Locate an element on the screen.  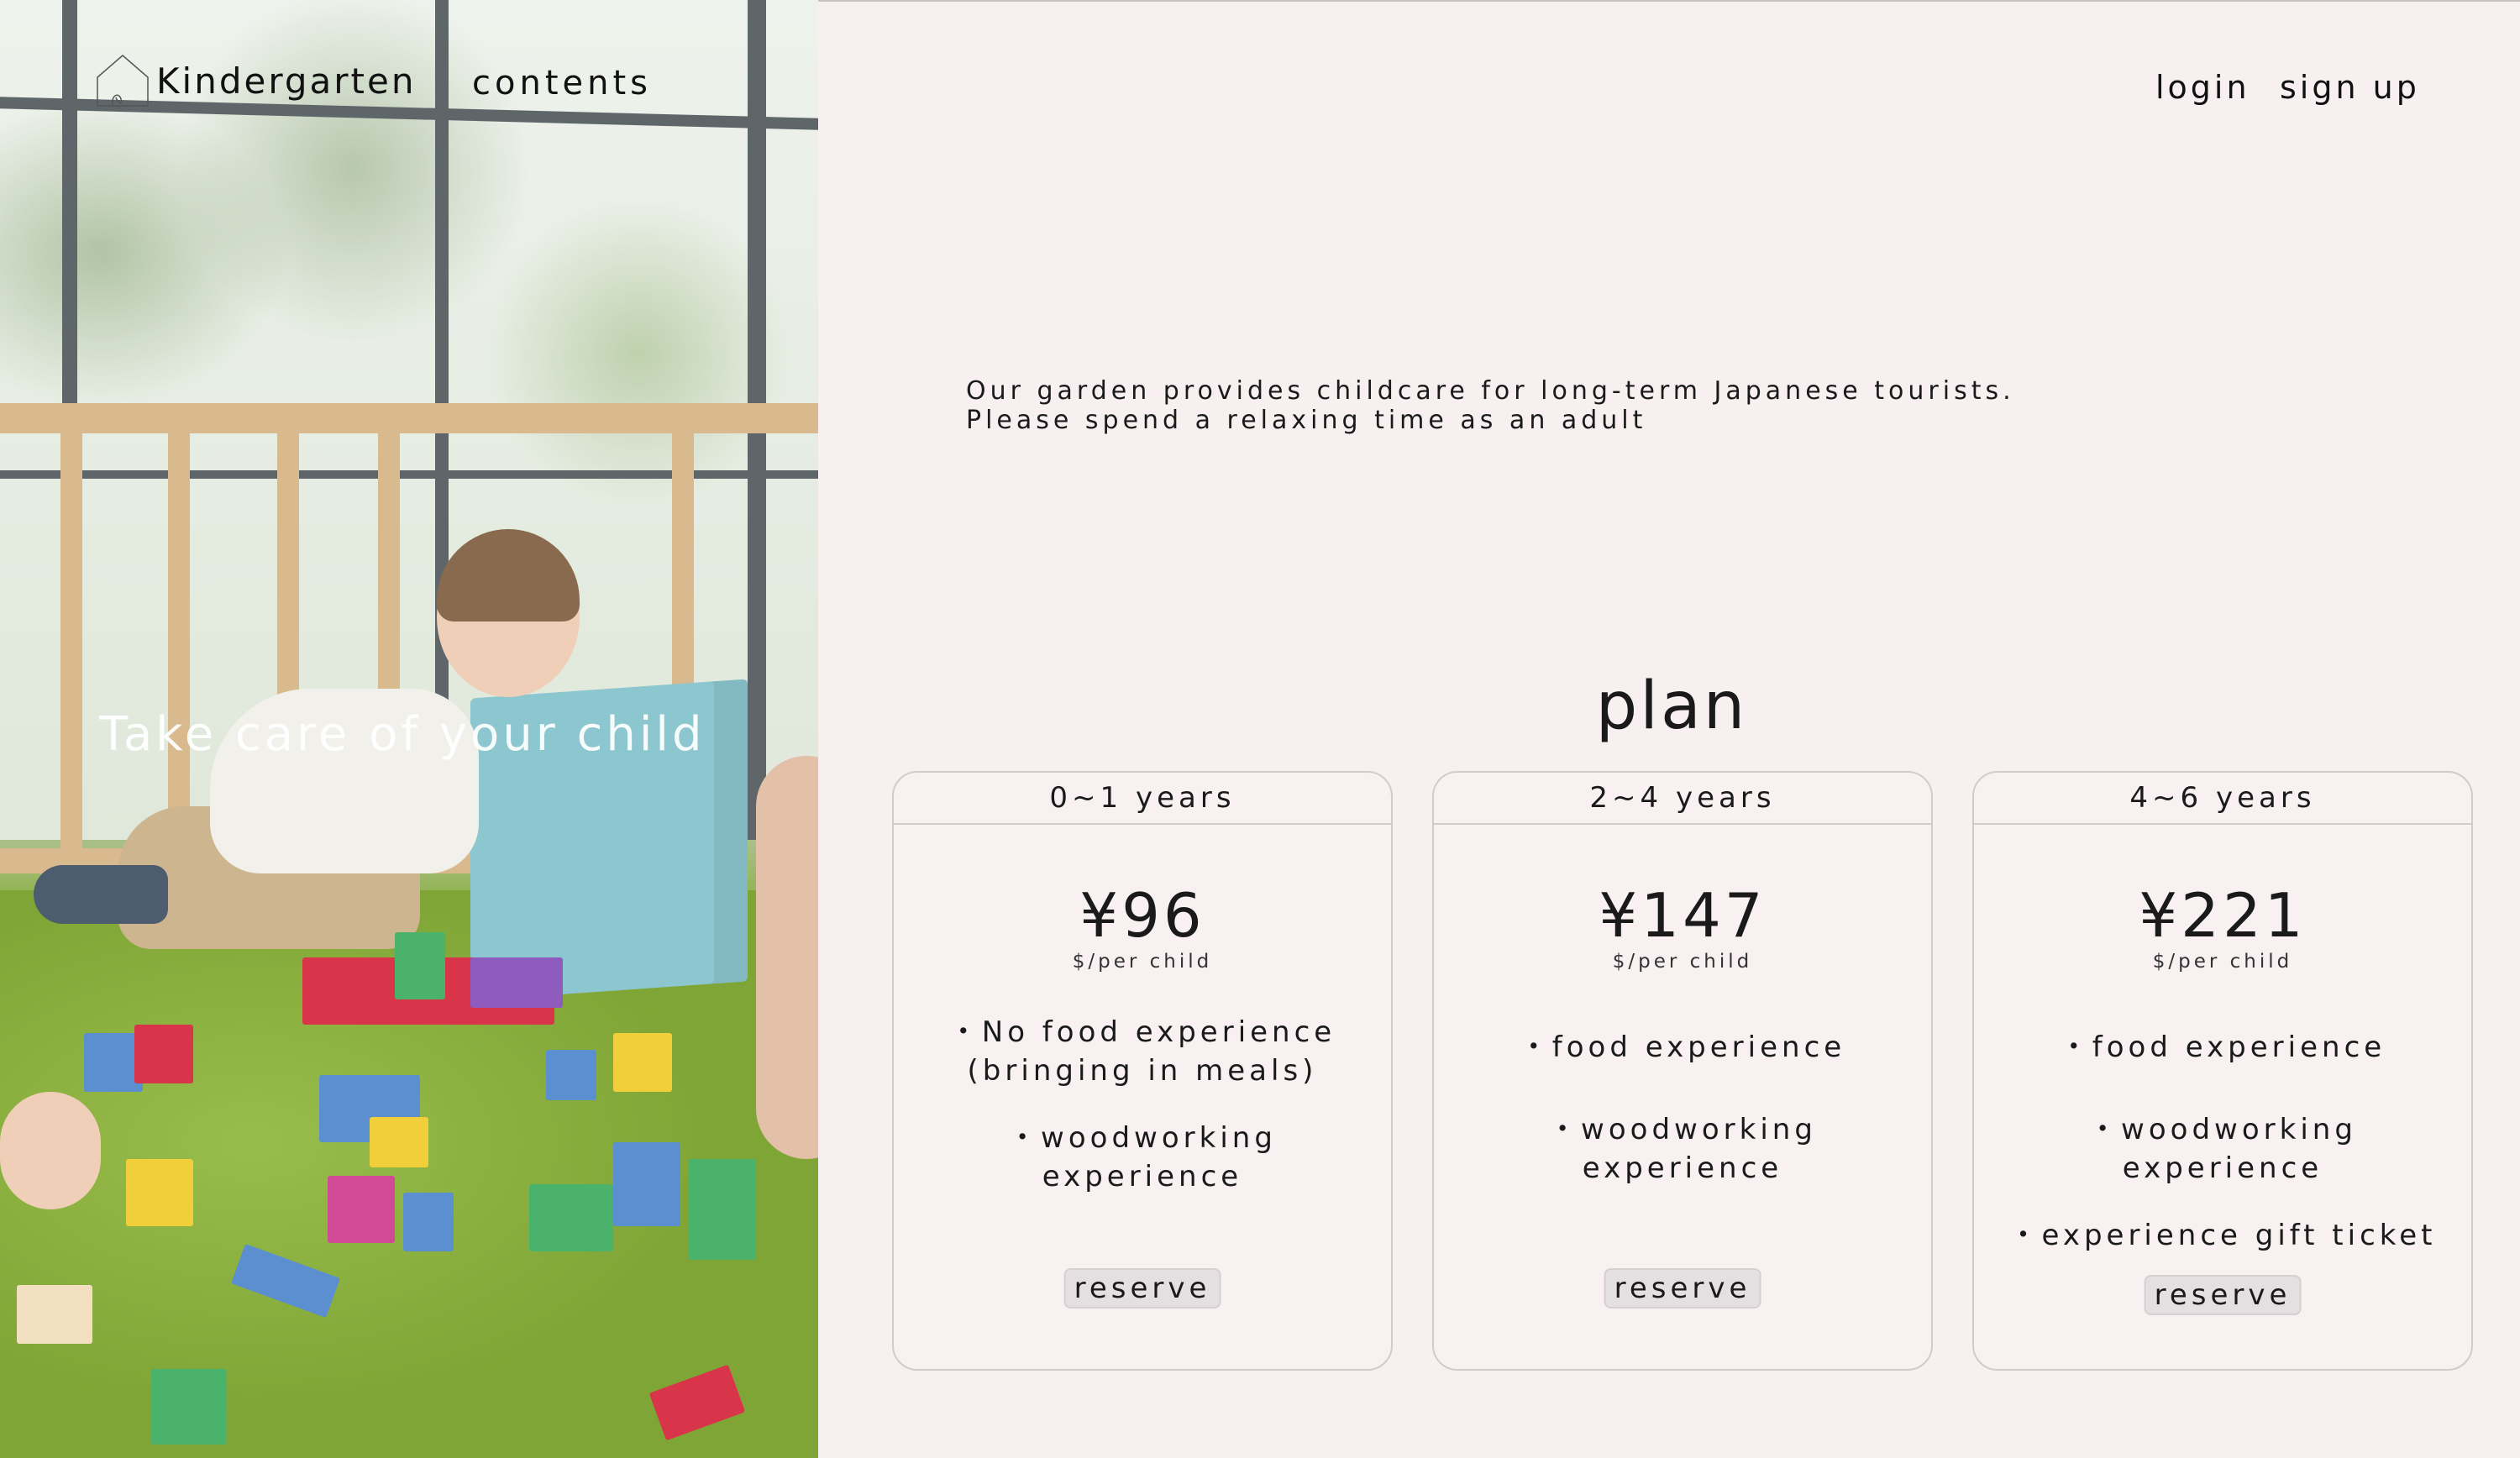
brand-name: Kindergarten is located at coordinates (286, 81).